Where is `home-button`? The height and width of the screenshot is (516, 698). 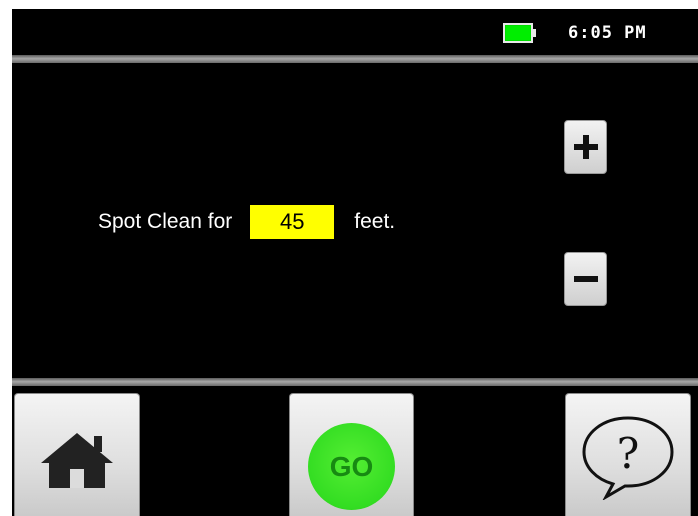
home-button is located at coordinates (77, 454).